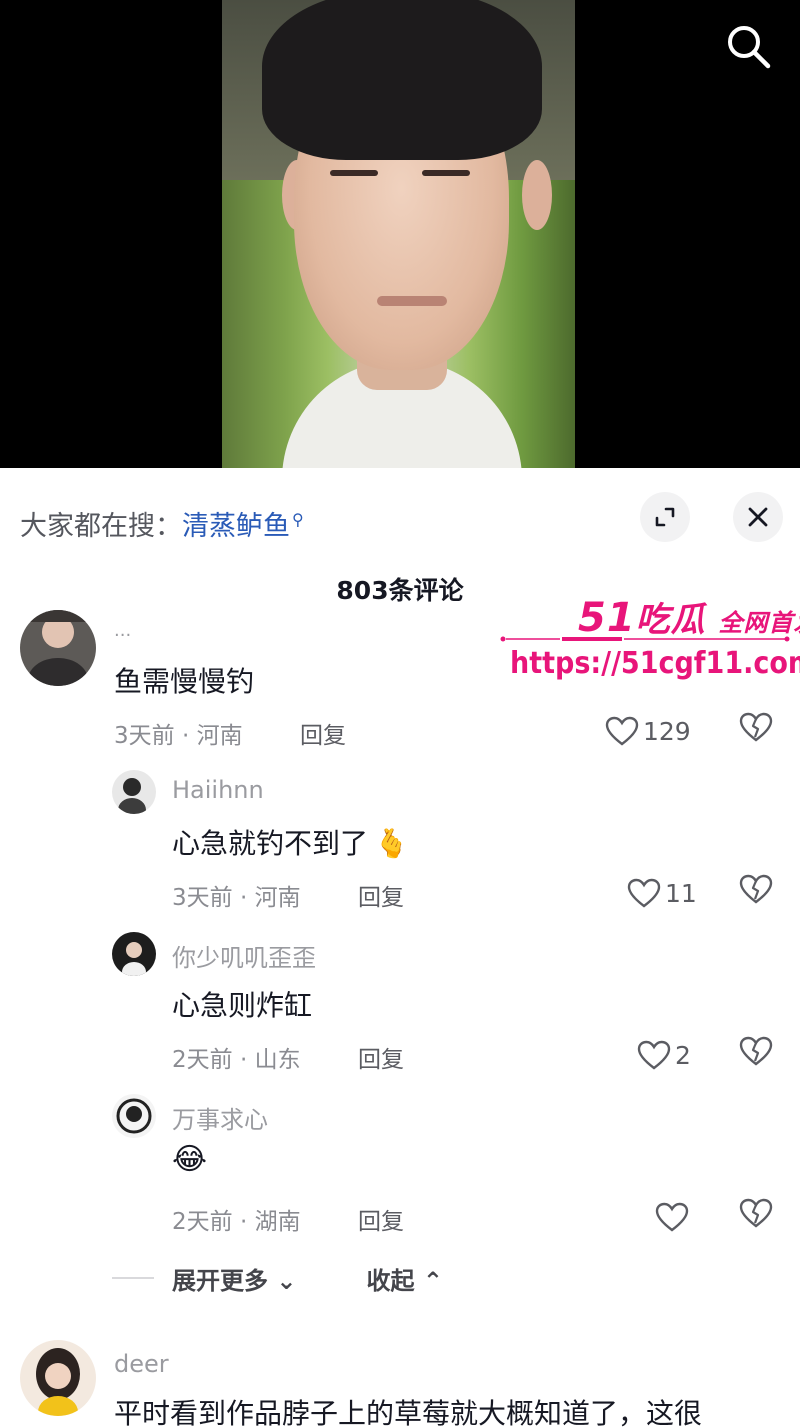 This screenshot has height=1427, width=800. Describe the element at coordinates (408, 1412) in the screenshot. I see `comment-text: 平时看到作品脖子上的草莓就大概知道了，这很` at that location.